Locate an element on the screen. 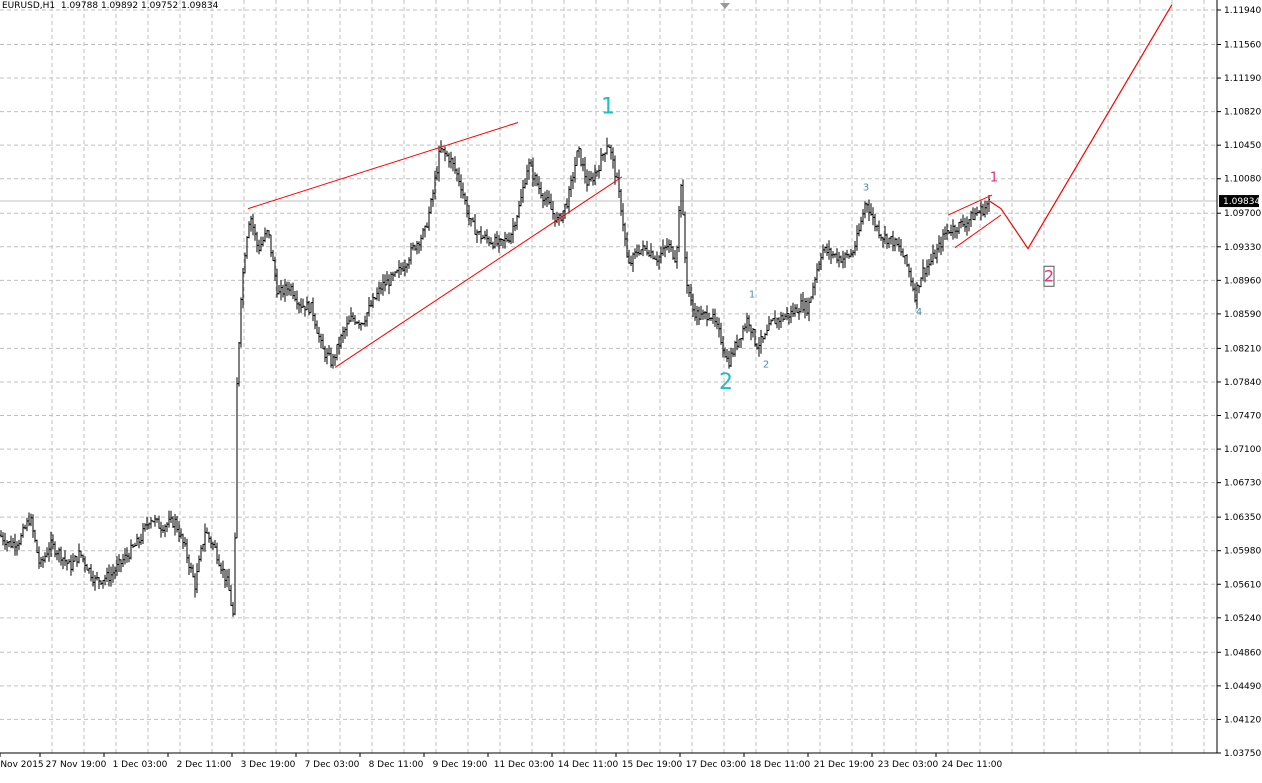 This screenshot has height=783, width=1262. ohlc-values: 1.09788 1.09892 1.09752 1.09834 is located at coordinates (139, 6).